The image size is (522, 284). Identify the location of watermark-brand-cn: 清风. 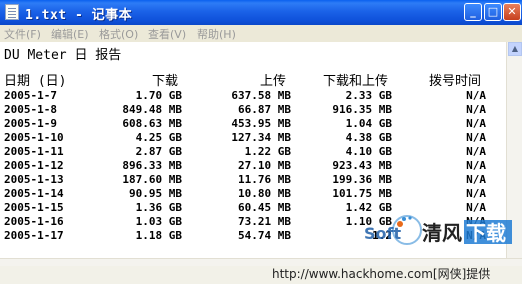
(442, 233).